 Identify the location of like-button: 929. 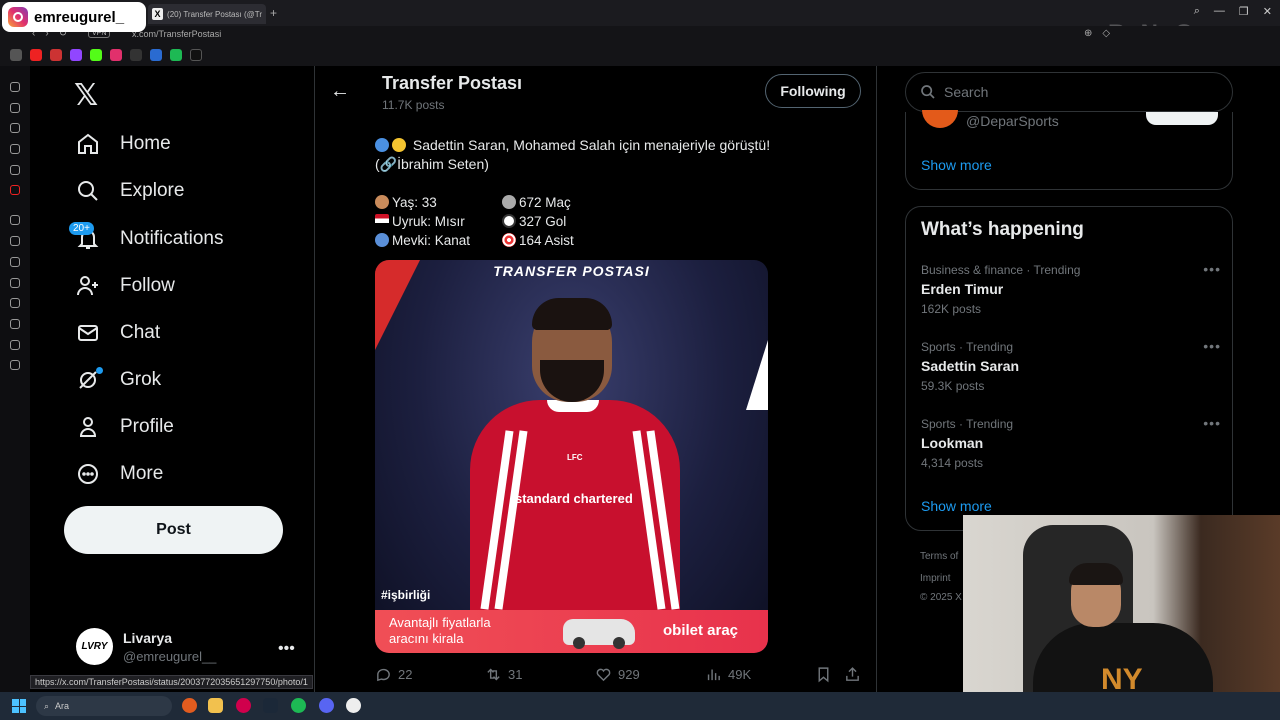
(617, 674).